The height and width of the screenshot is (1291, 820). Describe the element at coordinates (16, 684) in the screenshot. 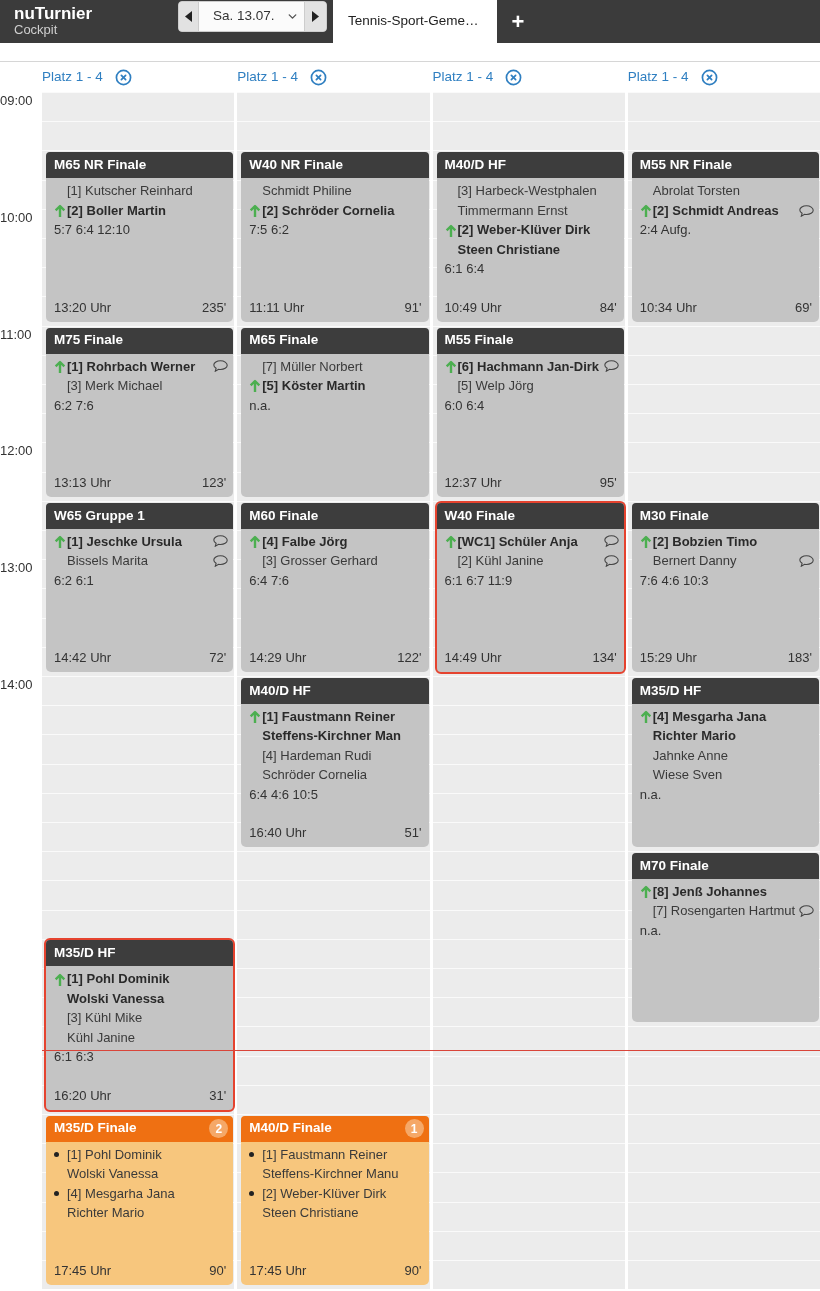

I see `hour-label: 14:00` at that location.